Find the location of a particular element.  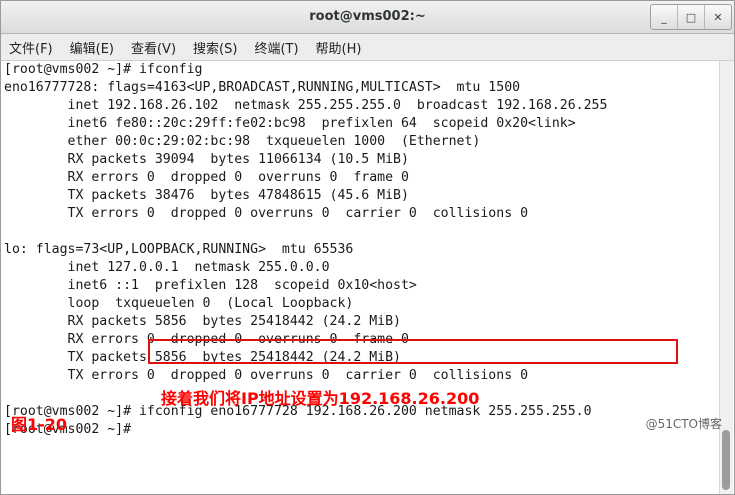

figure-label: 图1-20 is located at coordinates (39, 424).